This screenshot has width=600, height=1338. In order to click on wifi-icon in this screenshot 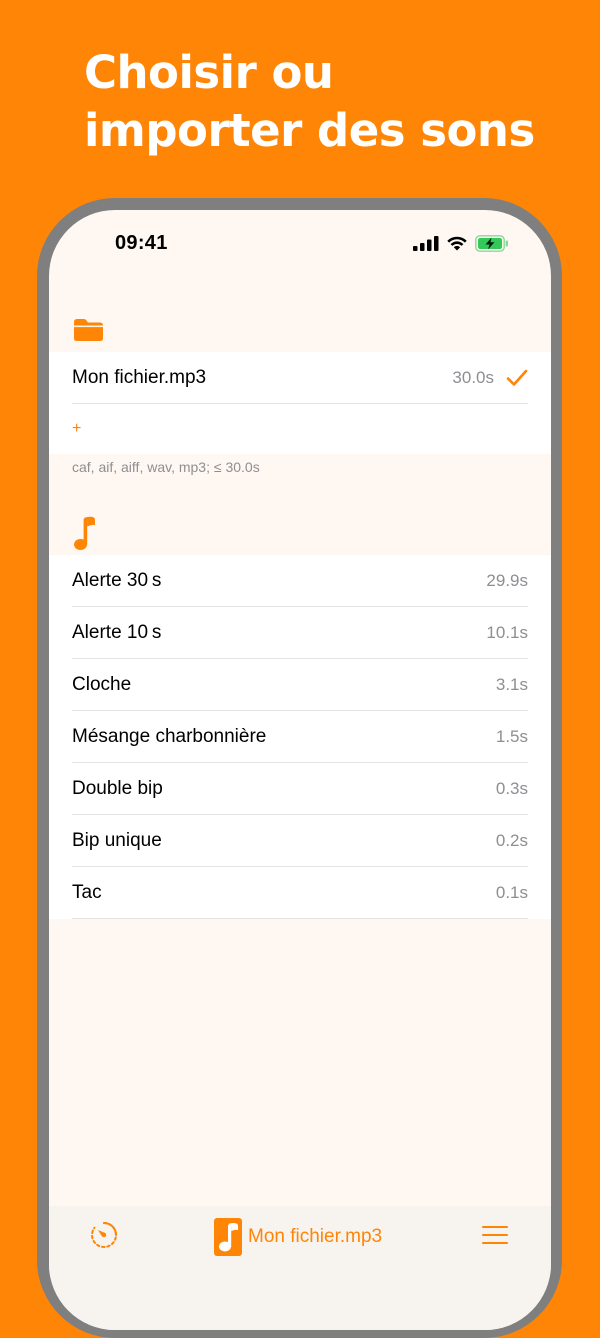, I will do `click(457, 243)`.